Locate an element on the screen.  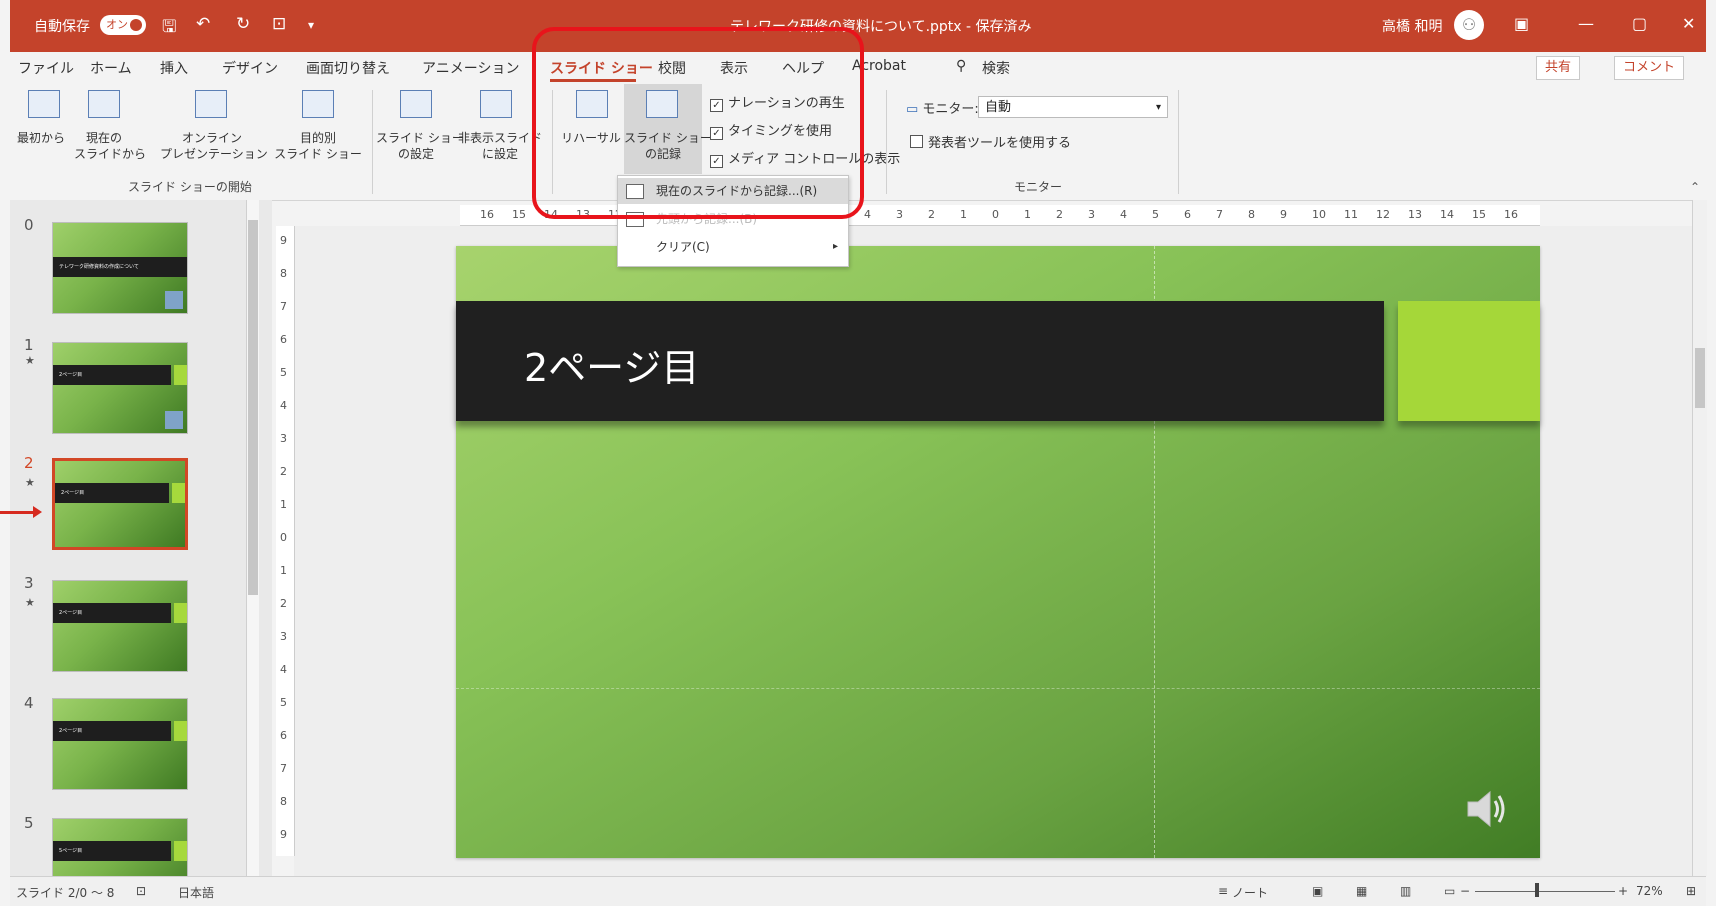
custom-show-line1: 目的別 is located at coordinates (318, 138).